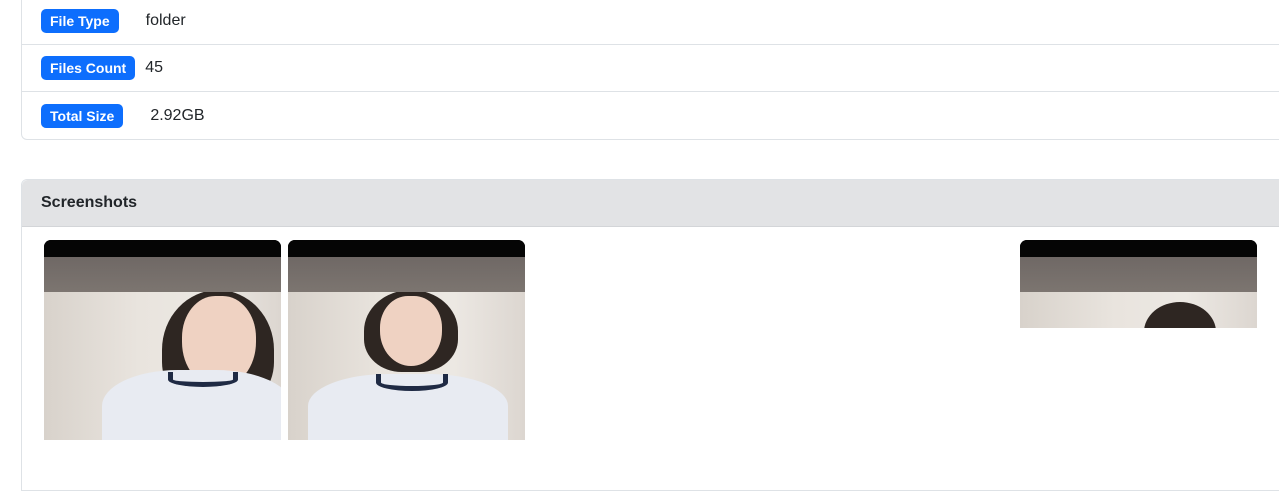  What do you see at coordinates (80, 21) in the screenshot?
I see `file-type-badge: File Type` at bounding box center [80, 21].